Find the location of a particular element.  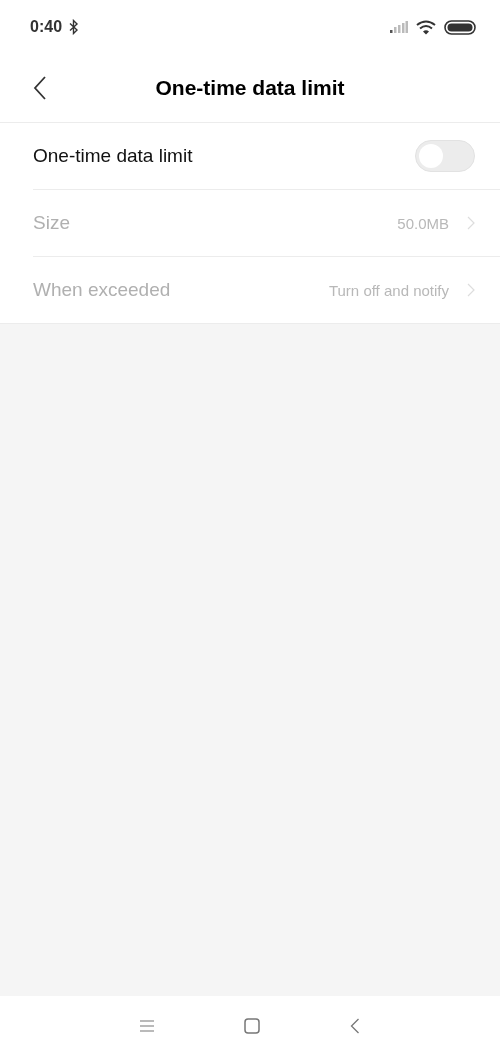

status-time: 0:40 is located at coordinates (46, 27).